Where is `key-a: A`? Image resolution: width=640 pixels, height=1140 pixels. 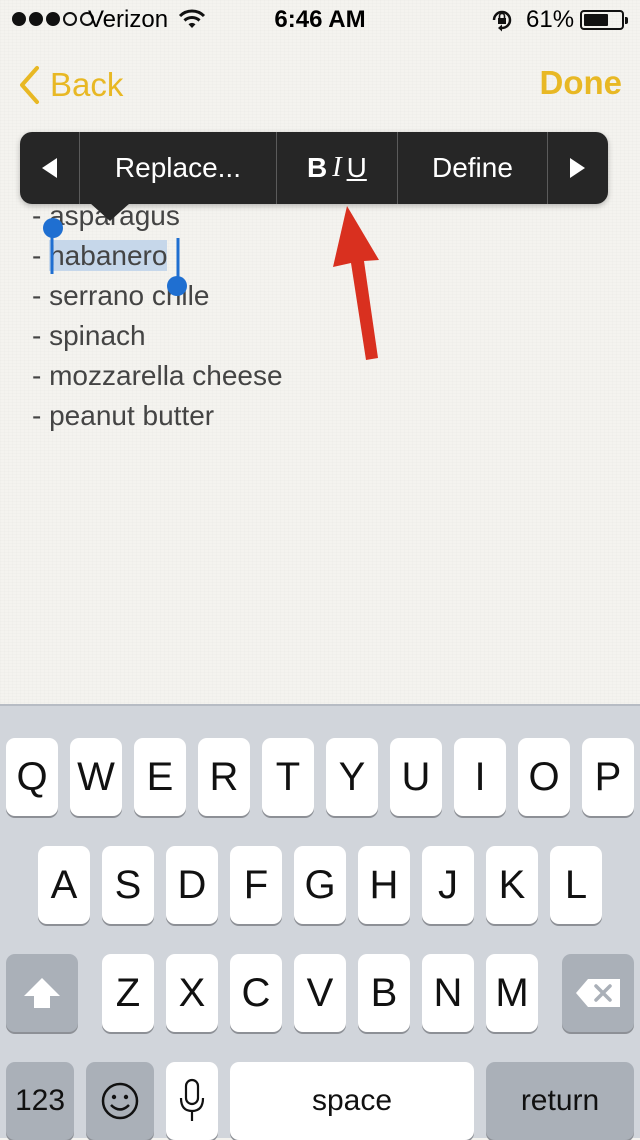 key-a: A is located at coordinates (64, 885).